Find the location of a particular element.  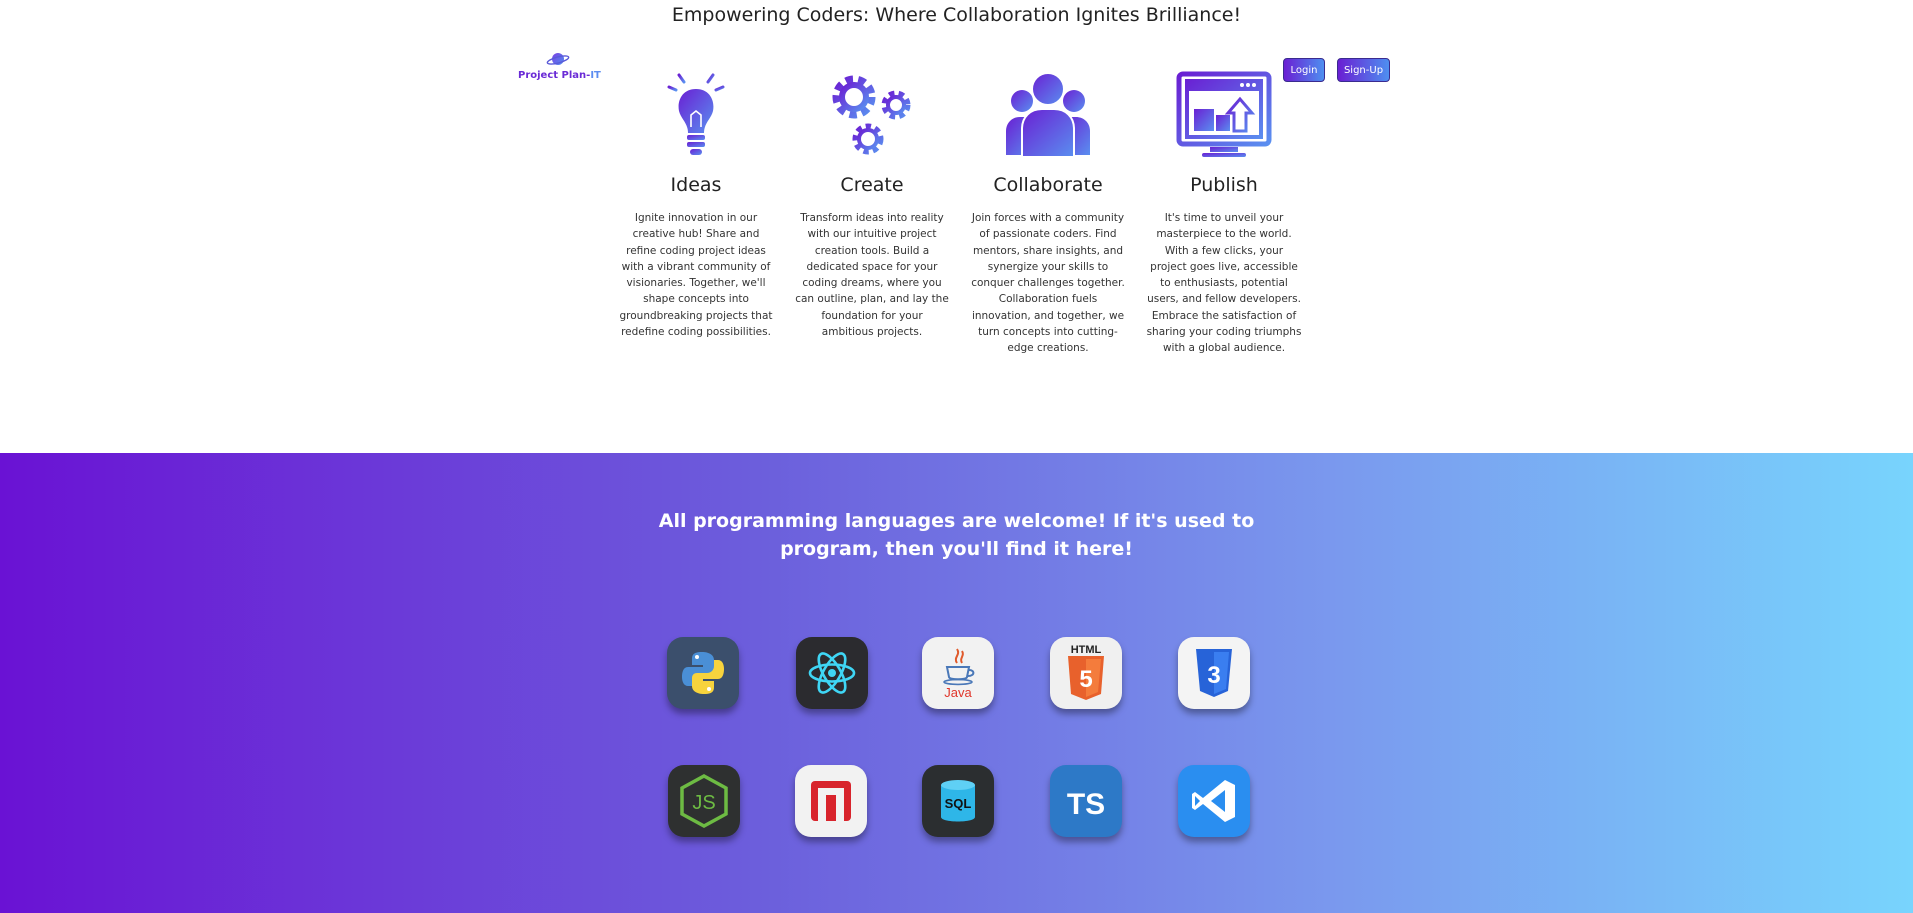

people-icon is located at coordinates (1048, 115).